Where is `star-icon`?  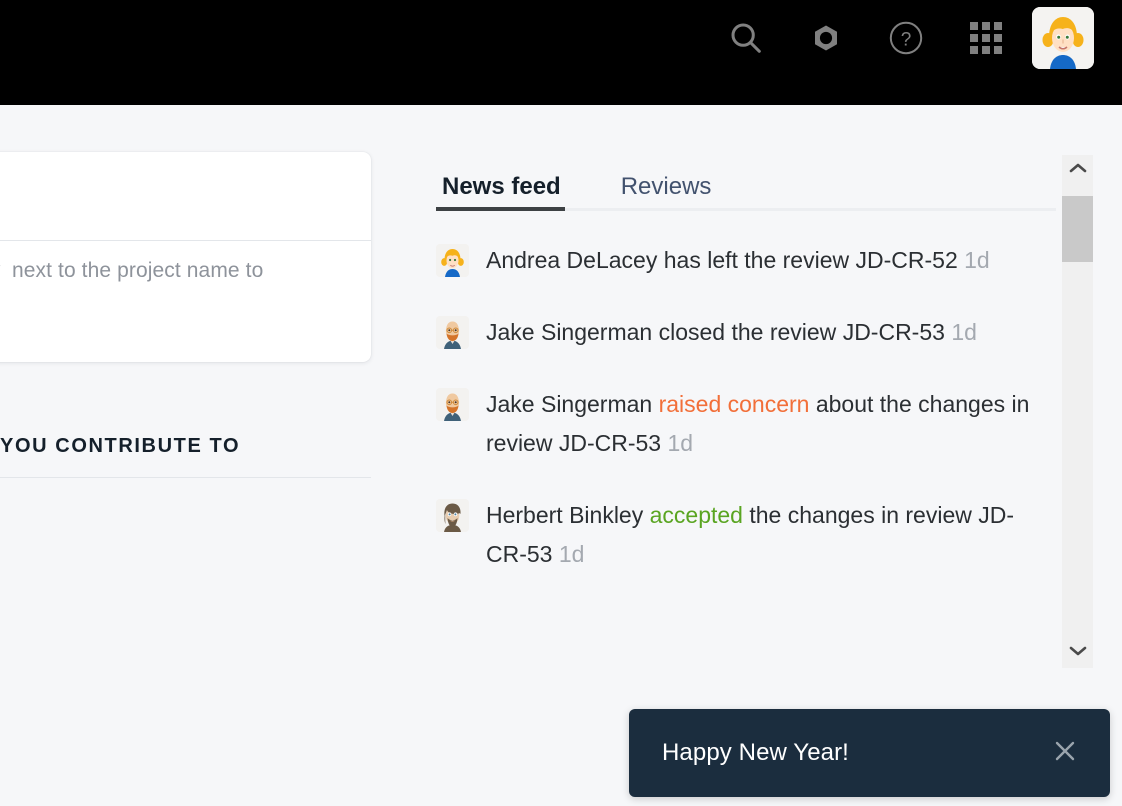 star-icon is located at coordinates (1, 270).